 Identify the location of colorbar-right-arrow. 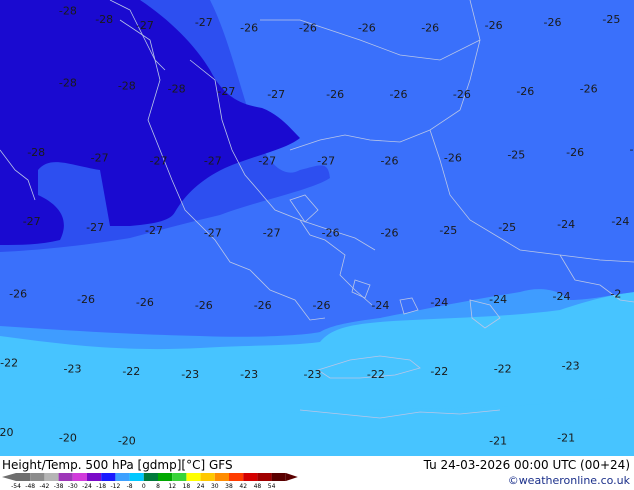
(291, 477).